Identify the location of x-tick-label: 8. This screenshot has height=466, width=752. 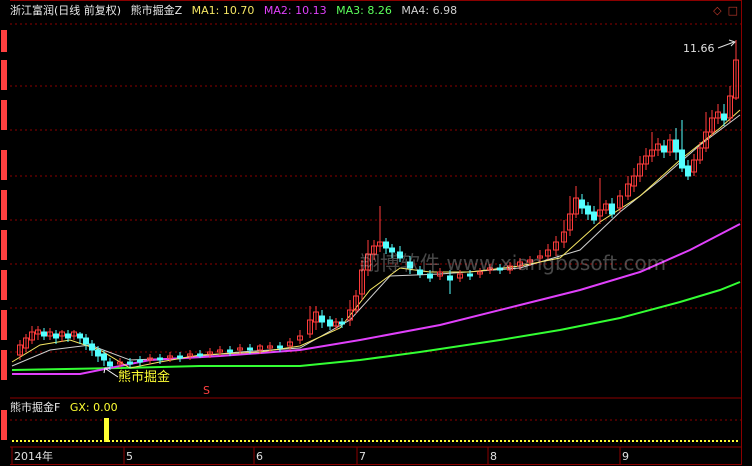
(493, 456).